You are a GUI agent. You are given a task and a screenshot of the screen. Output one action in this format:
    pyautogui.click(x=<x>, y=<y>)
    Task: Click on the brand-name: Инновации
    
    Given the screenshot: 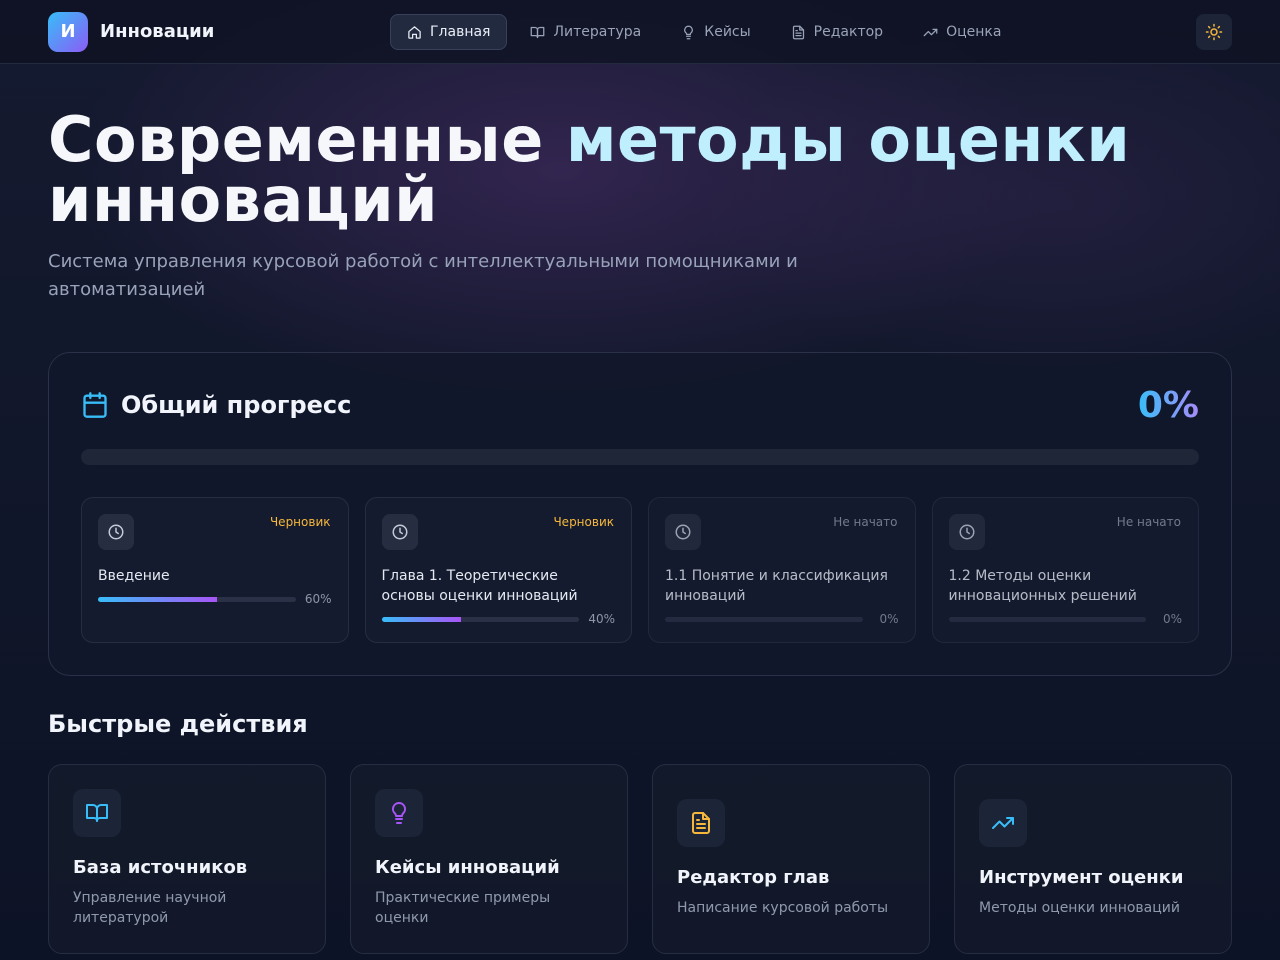 What is the action you would take?
    pyautogui.click(x=157, y=31)
    